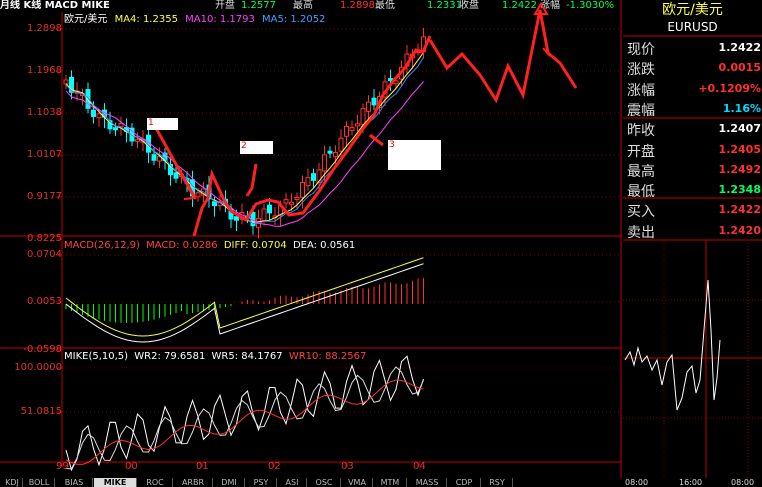 The height and width of the screenshot is (487, 762). What do you see at coordinates (294, 19) in the screenshot?
I see `ma5-legend: MA5: 1.2052` at bounding box center [294, 19].